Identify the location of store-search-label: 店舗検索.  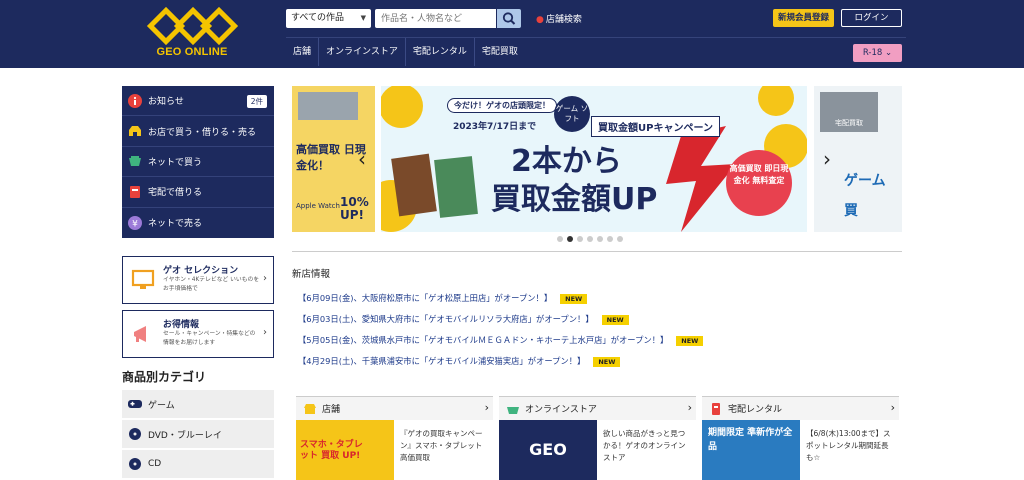
(563, 20).